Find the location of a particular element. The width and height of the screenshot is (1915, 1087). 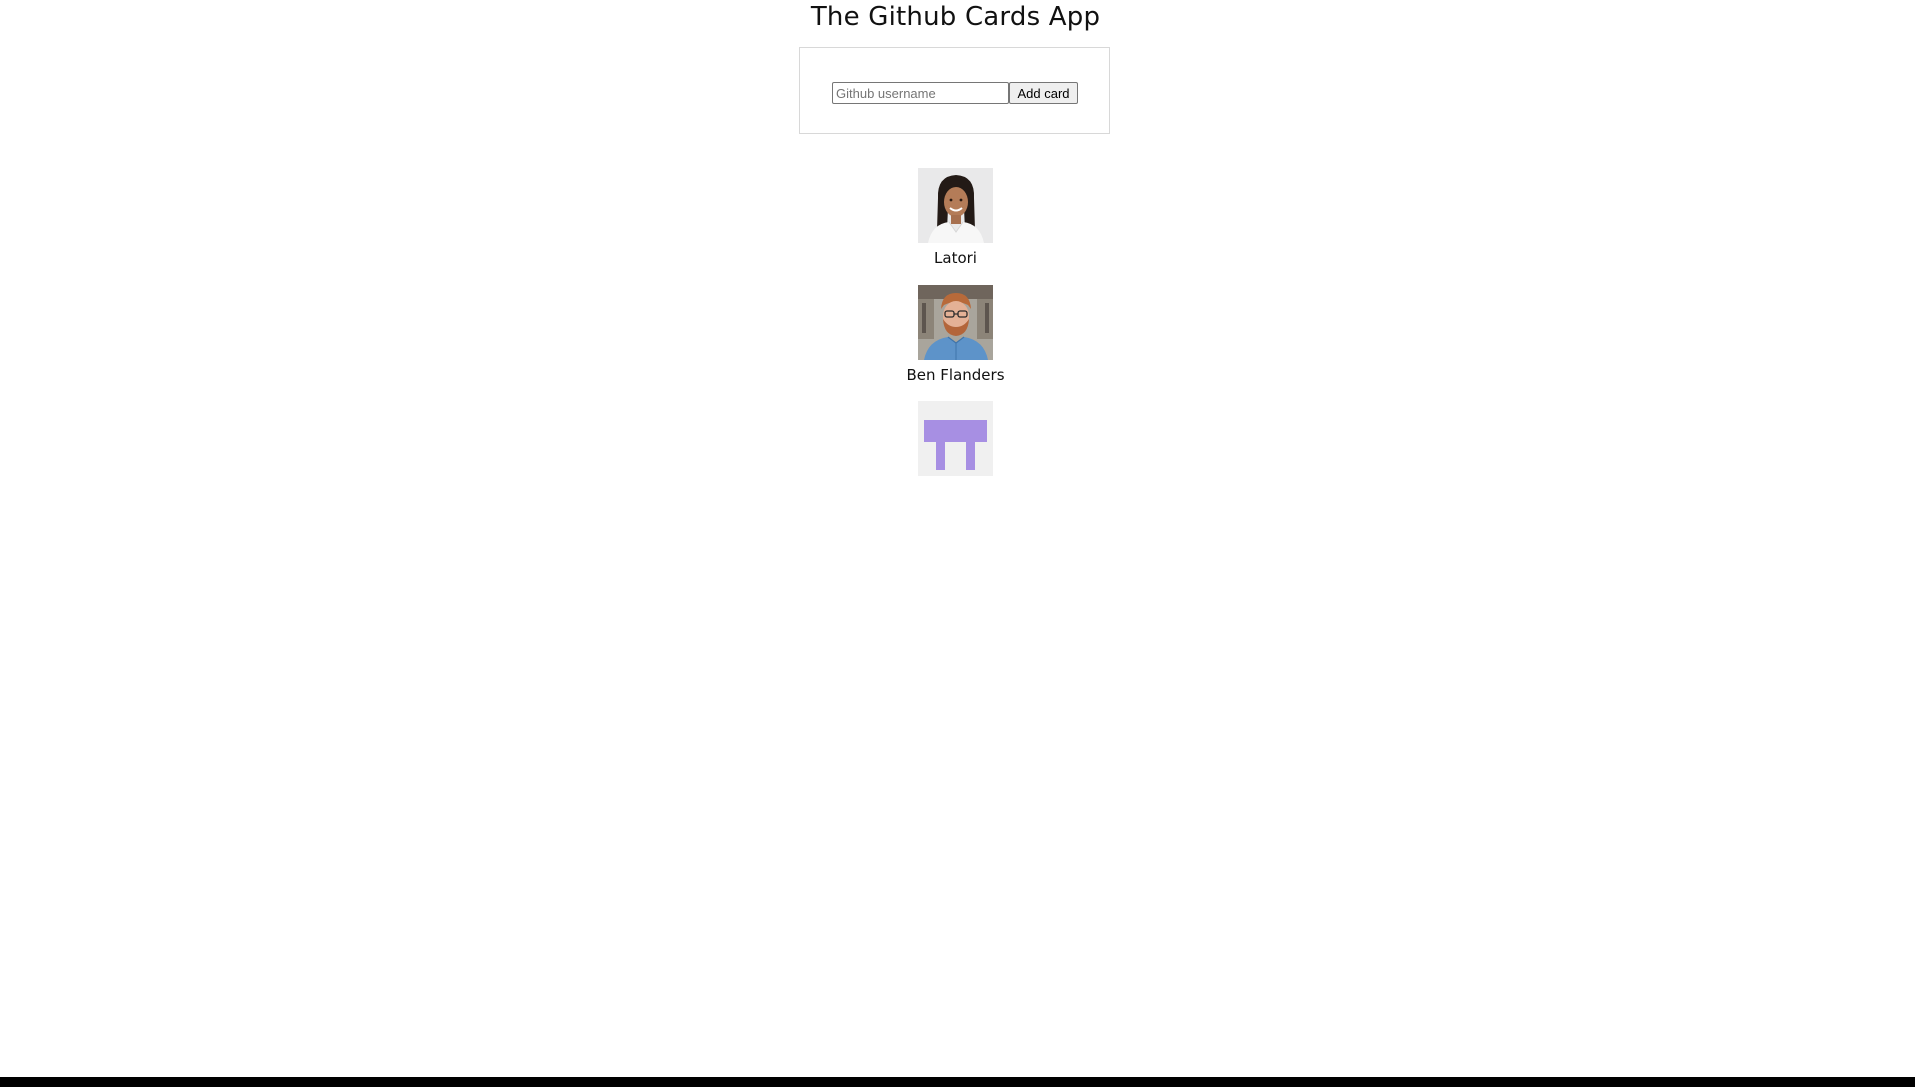

card-name: Latori is located at coordinates (955, 258).